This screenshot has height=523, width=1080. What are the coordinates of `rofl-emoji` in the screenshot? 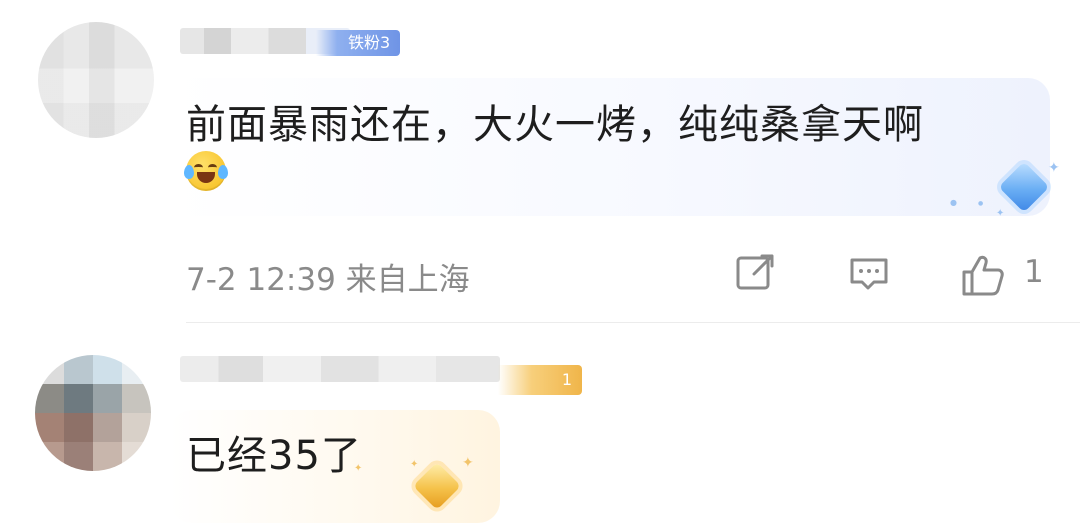 It's located at (206, 171).